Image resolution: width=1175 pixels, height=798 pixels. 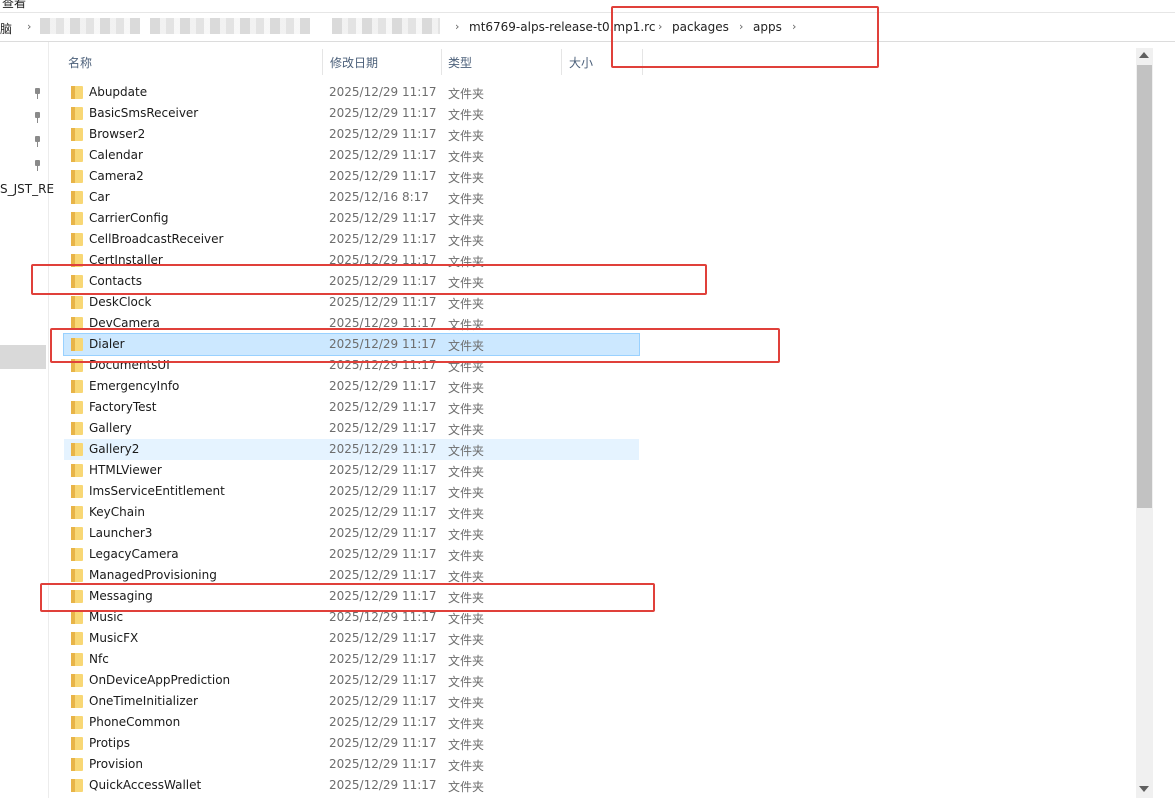 I want to click on vertical-scrollbar, so click(x=1144, y=423).